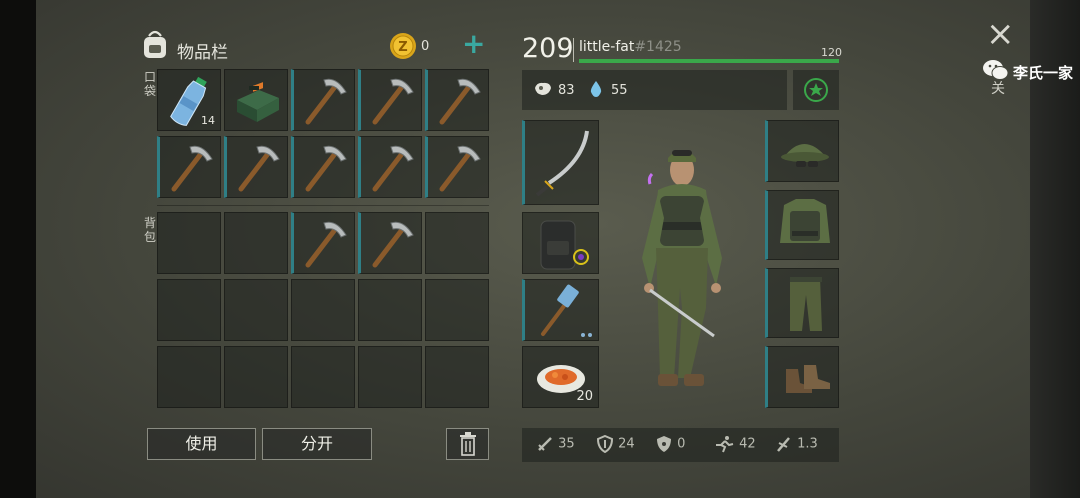  I want to click on camo-helmet-icon, so click(805, 155).